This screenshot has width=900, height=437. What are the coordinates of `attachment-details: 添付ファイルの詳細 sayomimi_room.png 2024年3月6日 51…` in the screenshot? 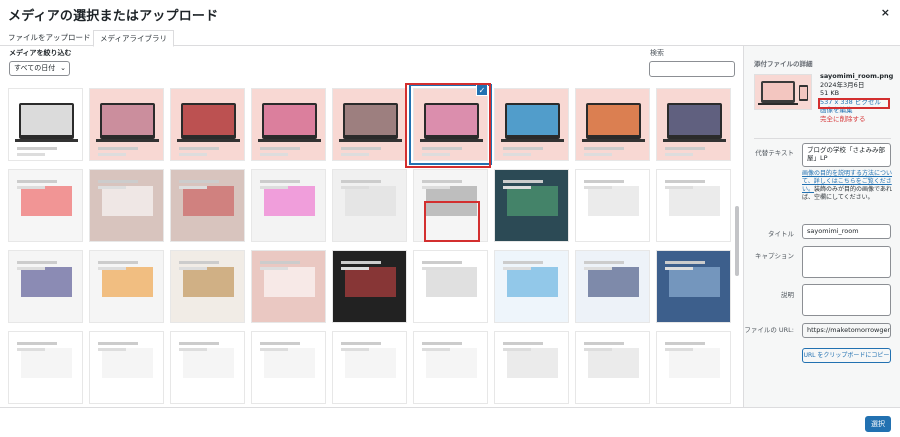 It's located at (821, 226).